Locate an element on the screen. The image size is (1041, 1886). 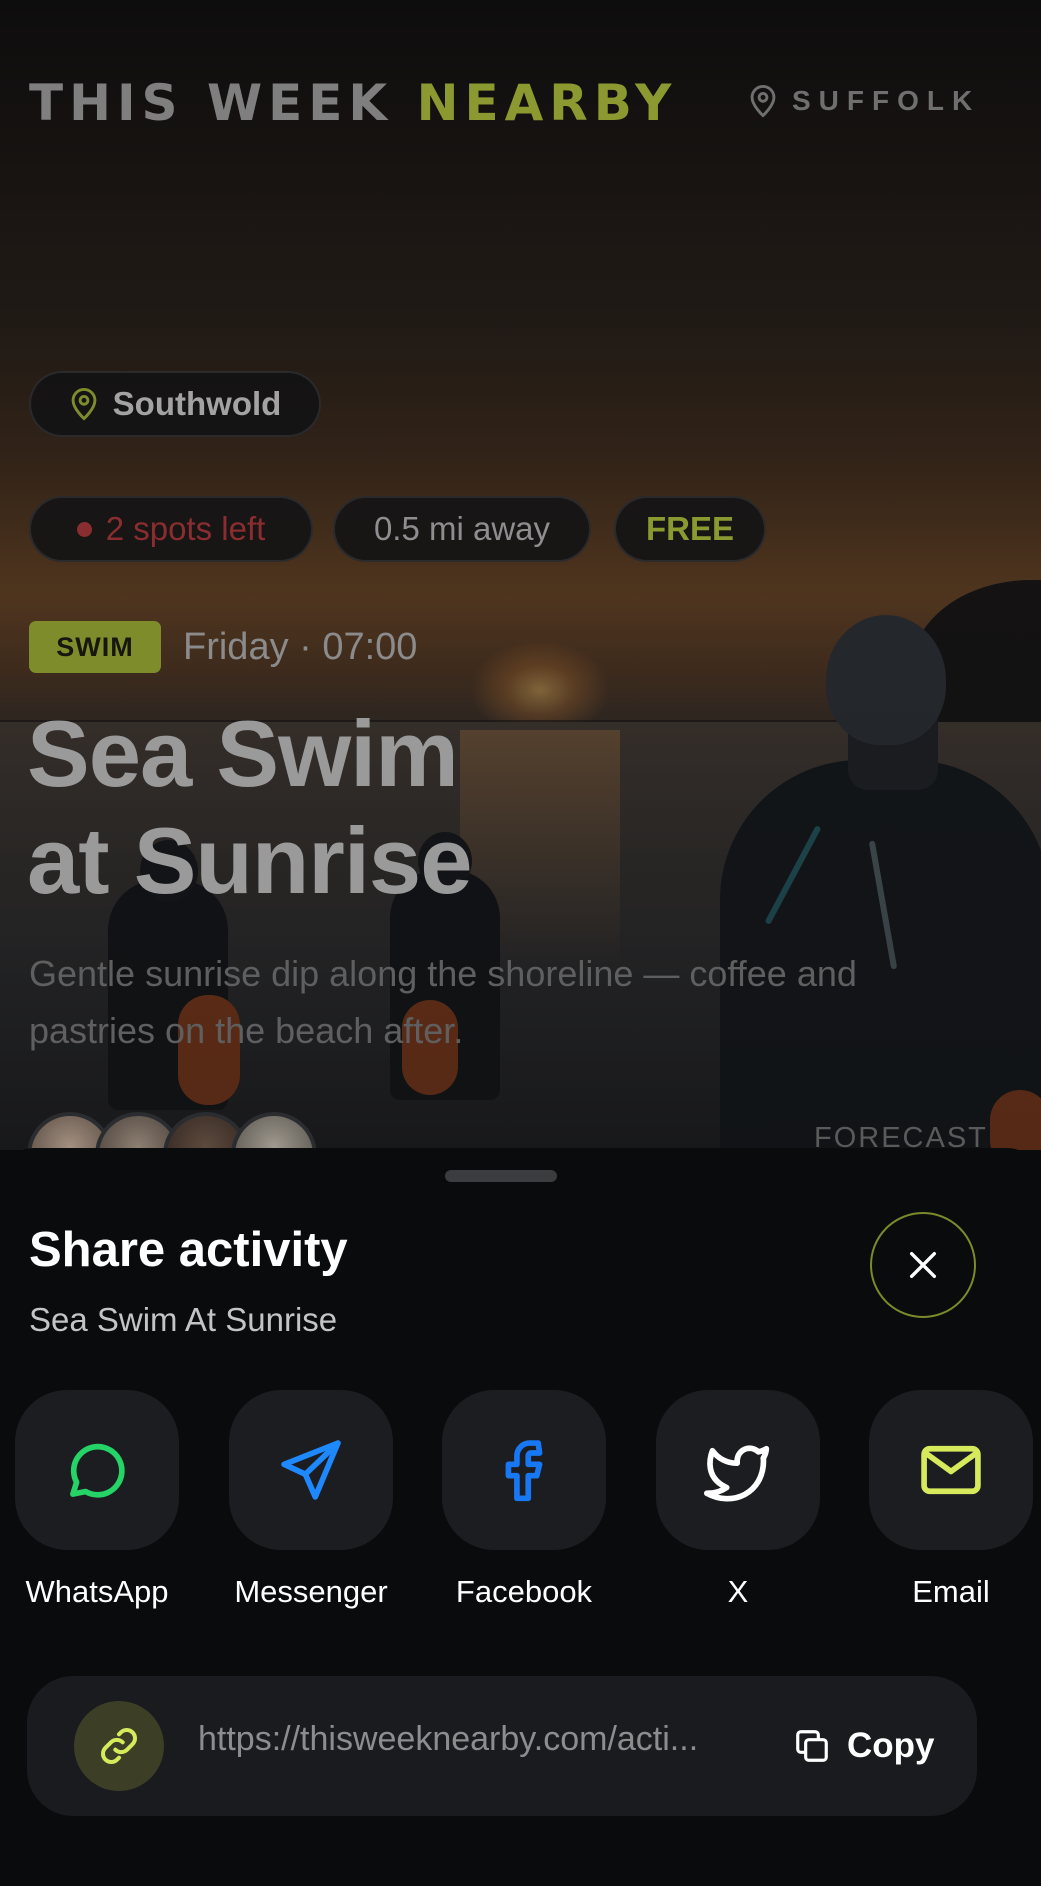
category-tag: SWIM is located at coordinates (95, 647).